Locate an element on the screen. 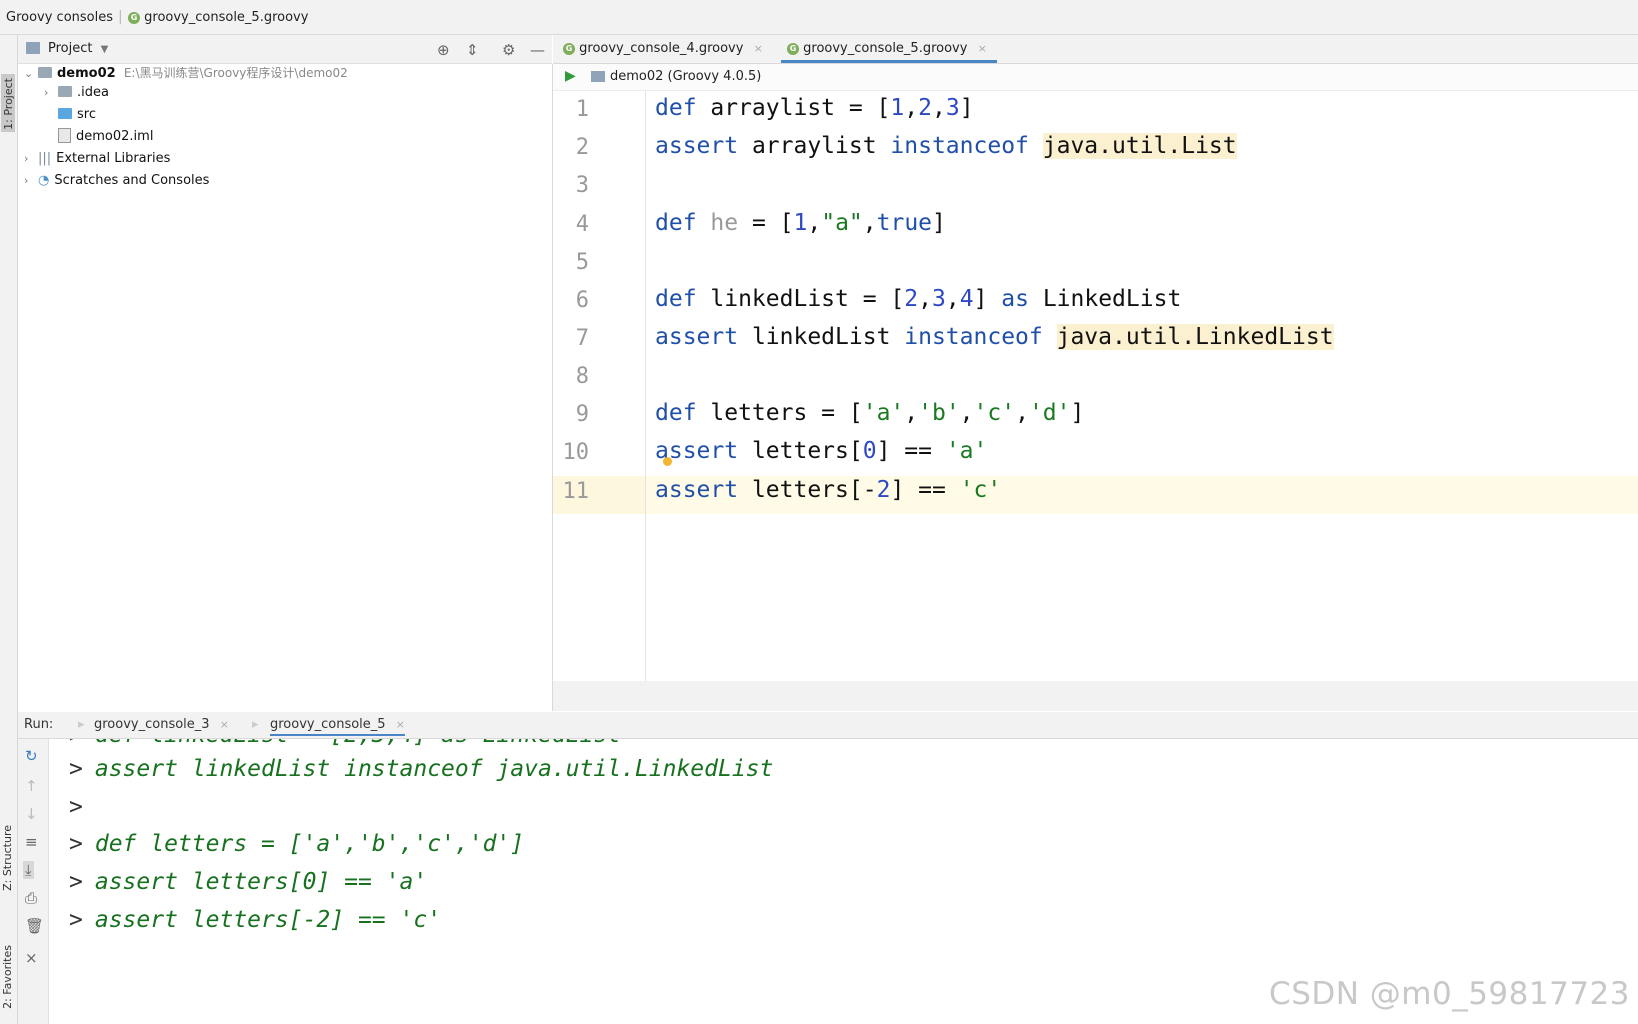  tree-item-src: src is located at coordinates (77, 117).